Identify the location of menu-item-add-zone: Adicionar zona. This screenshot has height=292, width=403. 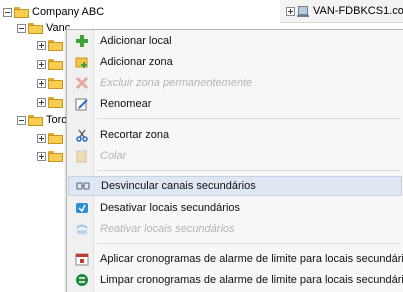
(235, 62).